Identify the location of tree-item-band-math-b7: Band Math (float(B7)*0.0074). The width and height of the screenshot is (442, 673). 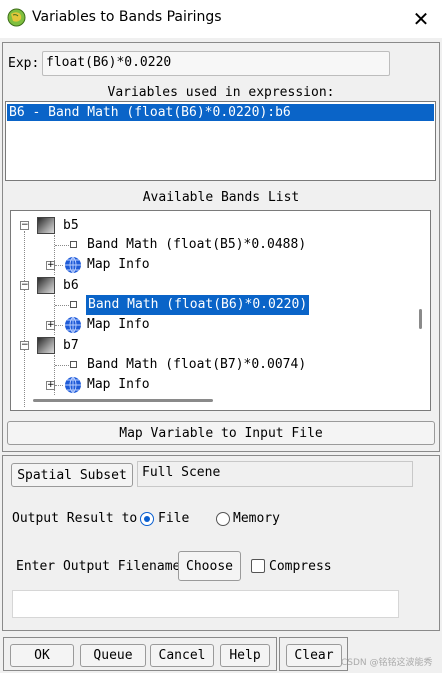
(196, 365).